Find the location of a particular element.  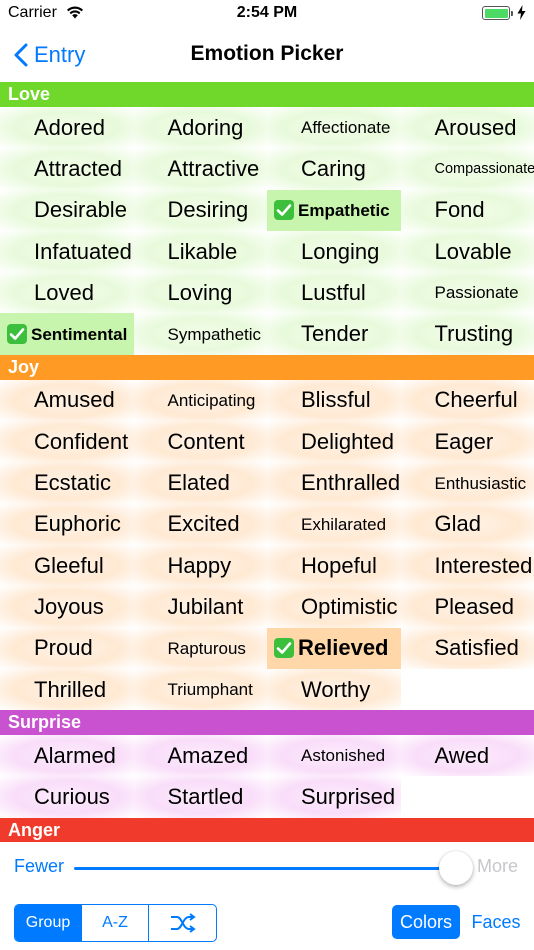

emotion-cell: Cheerful is located at coordinates (467, 400).